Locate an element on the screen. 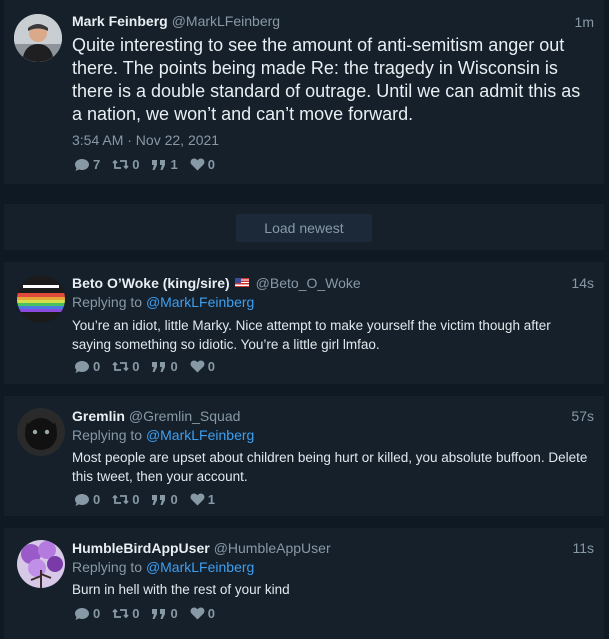 Image resolution: width=609 pixels, height=639 pixels. tweet-timestamp: 3:54 AM · Nov 22, 2021 is located at coordinates (145, 140).